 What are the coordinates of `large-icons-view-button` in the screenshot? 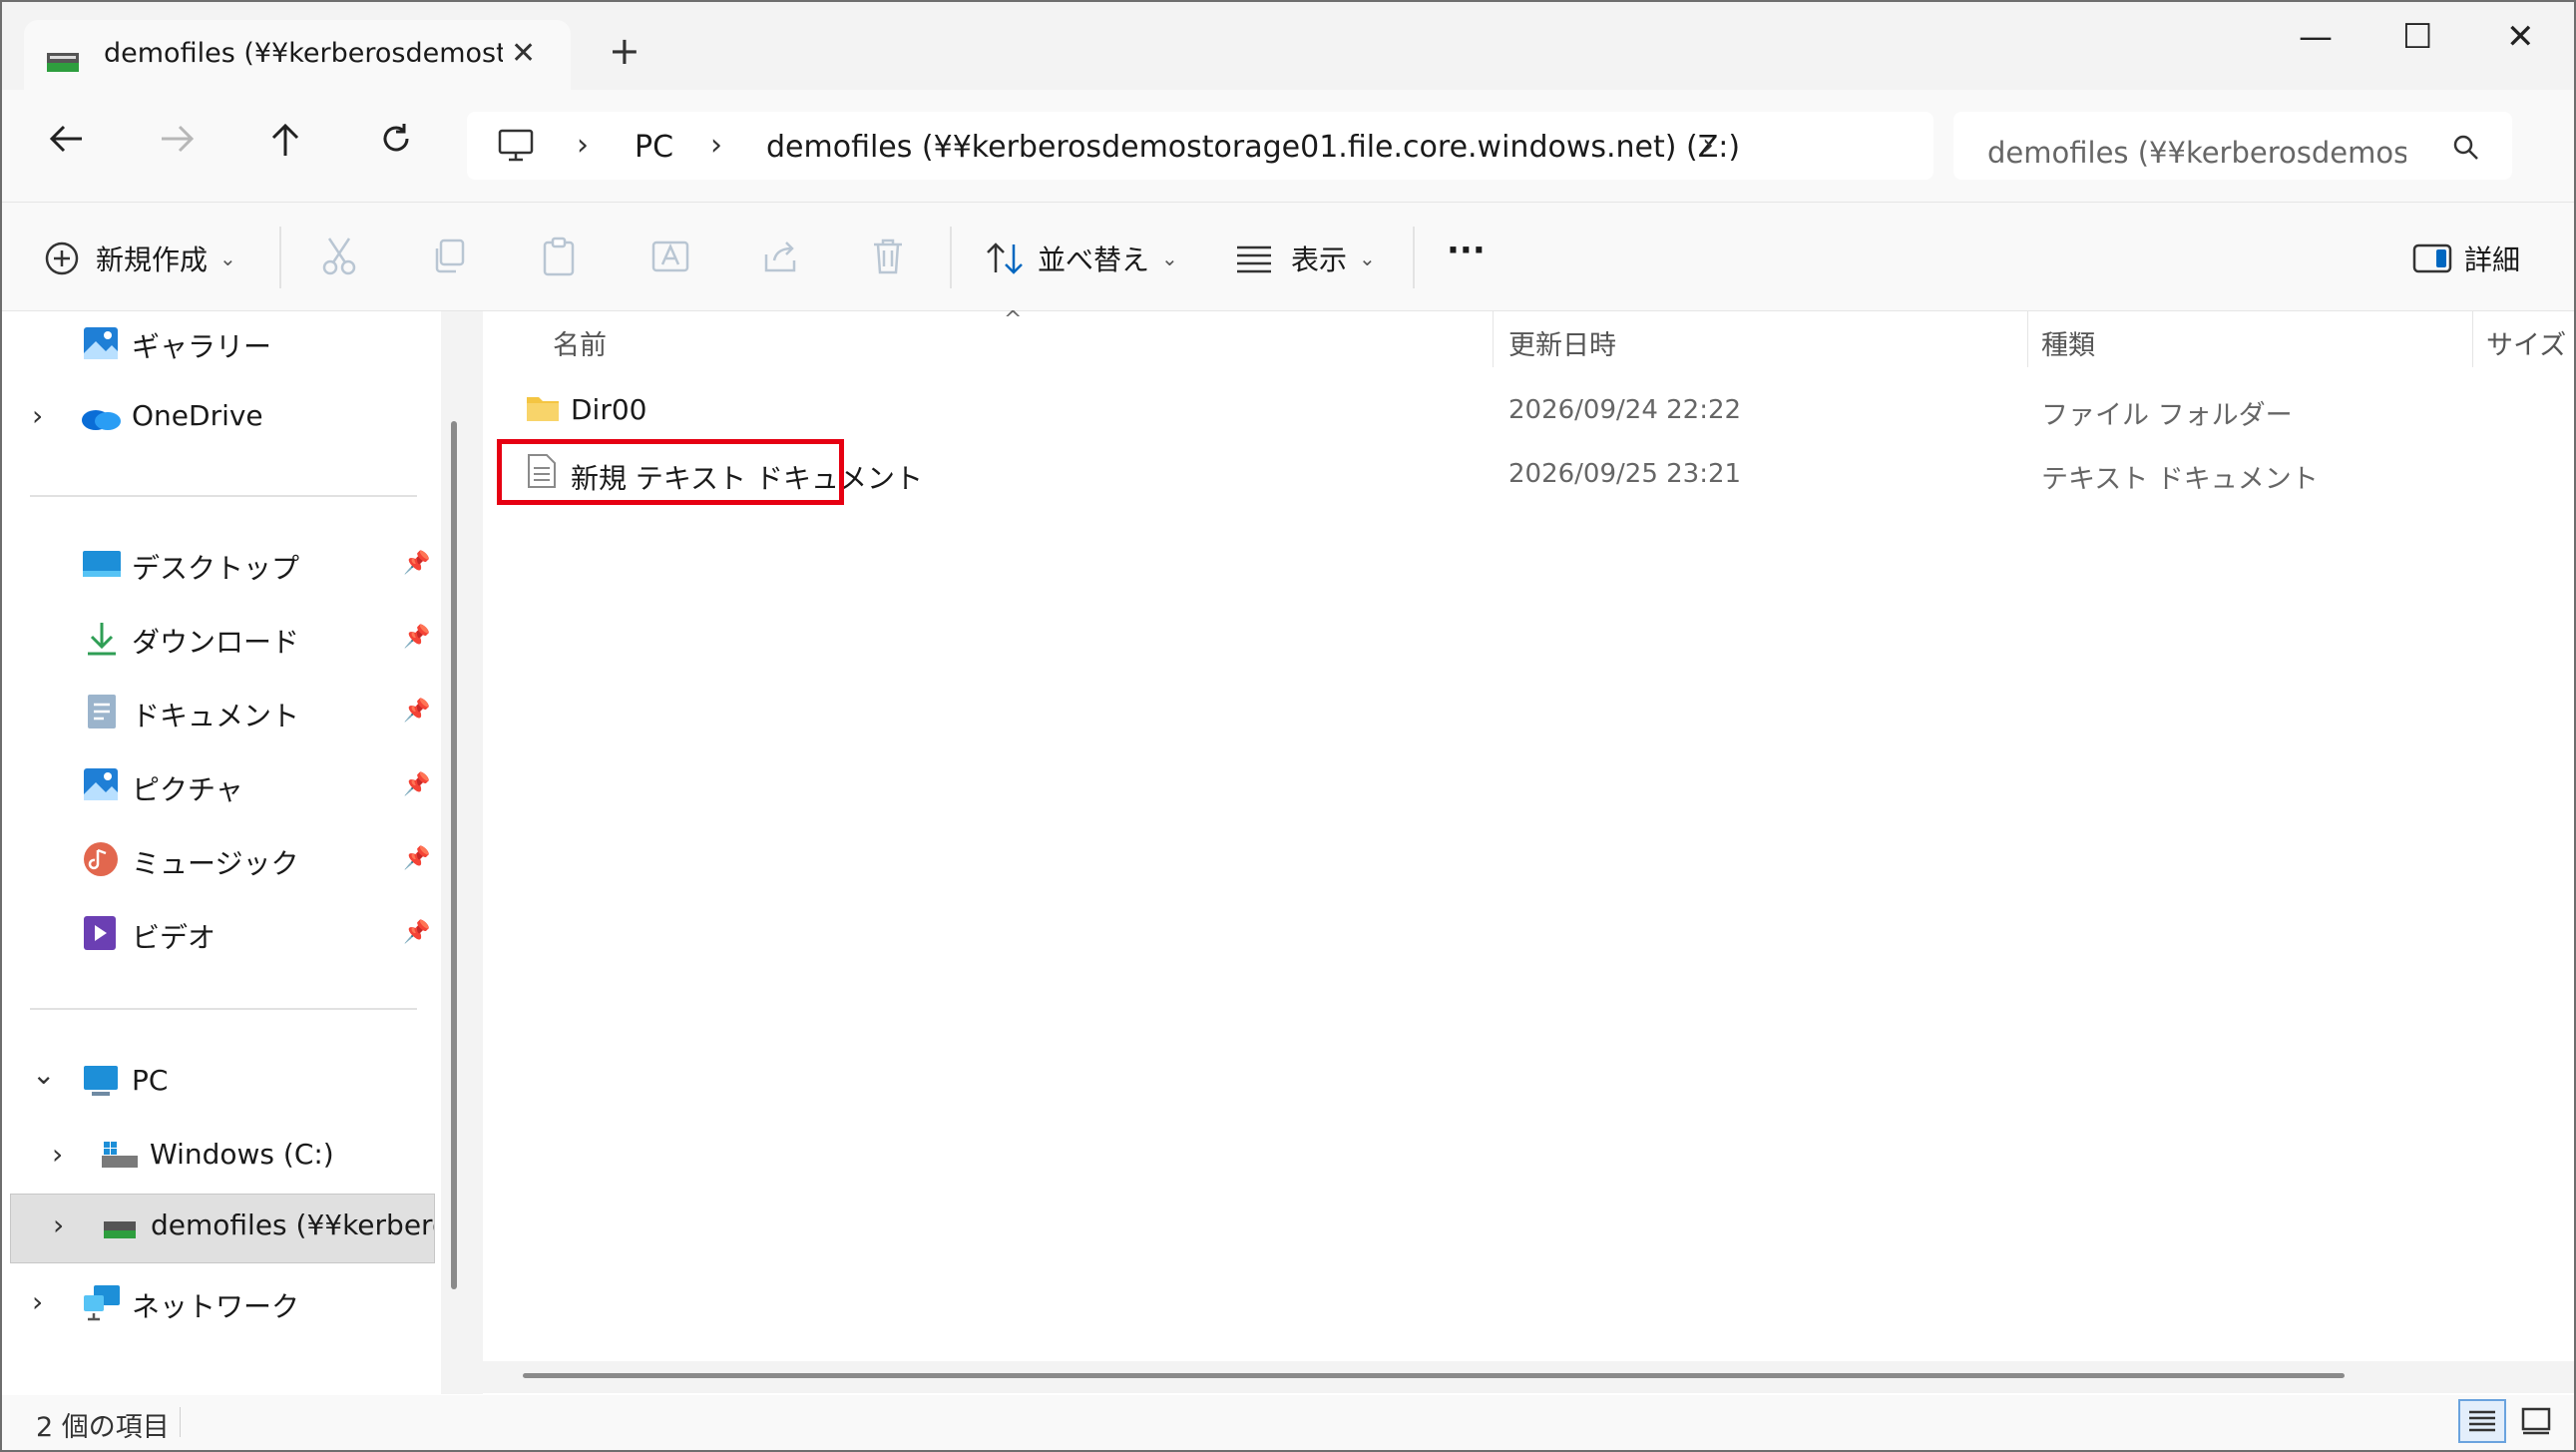 It's located at (2536, 1421).